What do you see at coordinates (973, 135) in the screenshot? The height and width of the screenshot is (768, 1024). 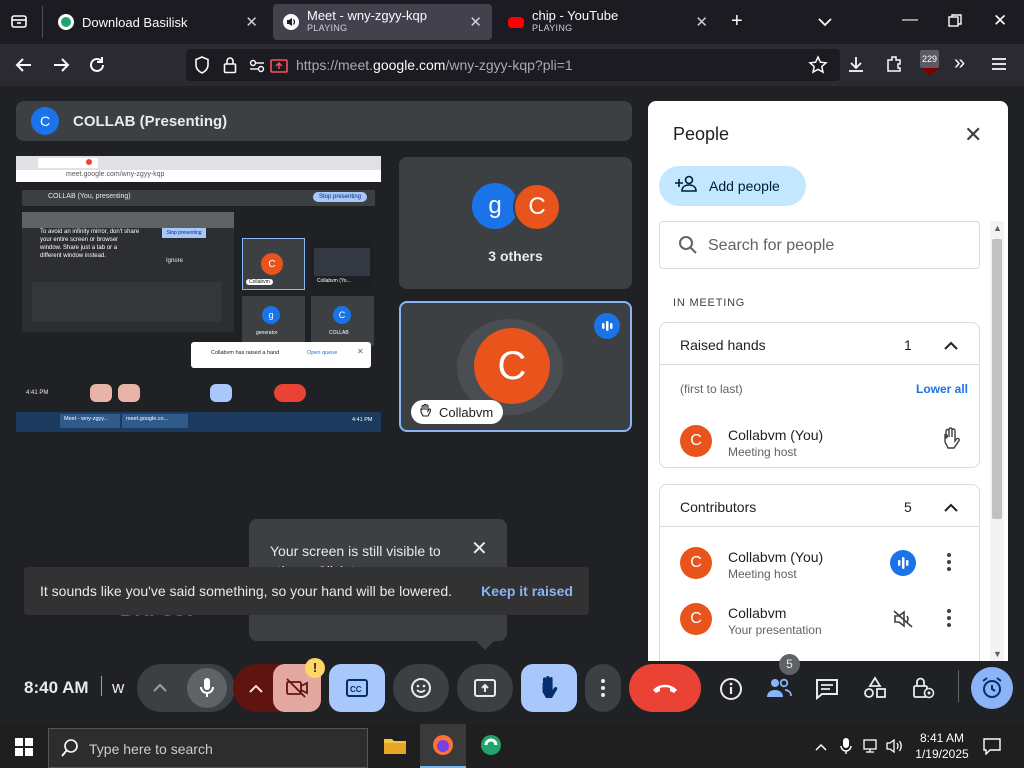 I see `close-panel-icon: ✕` at bounding box center [973, 135].